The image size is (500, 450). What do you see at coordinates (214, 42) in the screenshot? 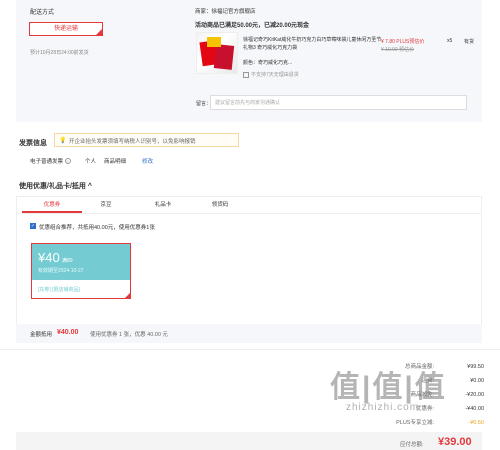
I see `product-box-yellow` at bounding box center [214, 42].